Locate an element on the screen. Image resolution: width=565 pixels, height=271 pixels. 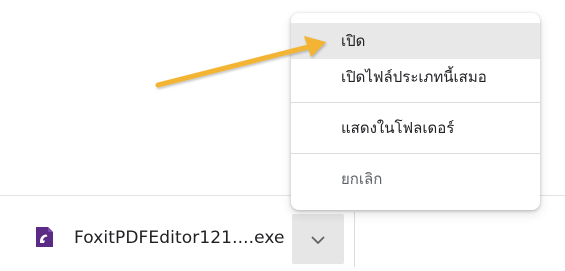
menu-item-always-open-type: เปิดไฟล์ประเภทนี้เสมอ is located at coordinates (415, 77).